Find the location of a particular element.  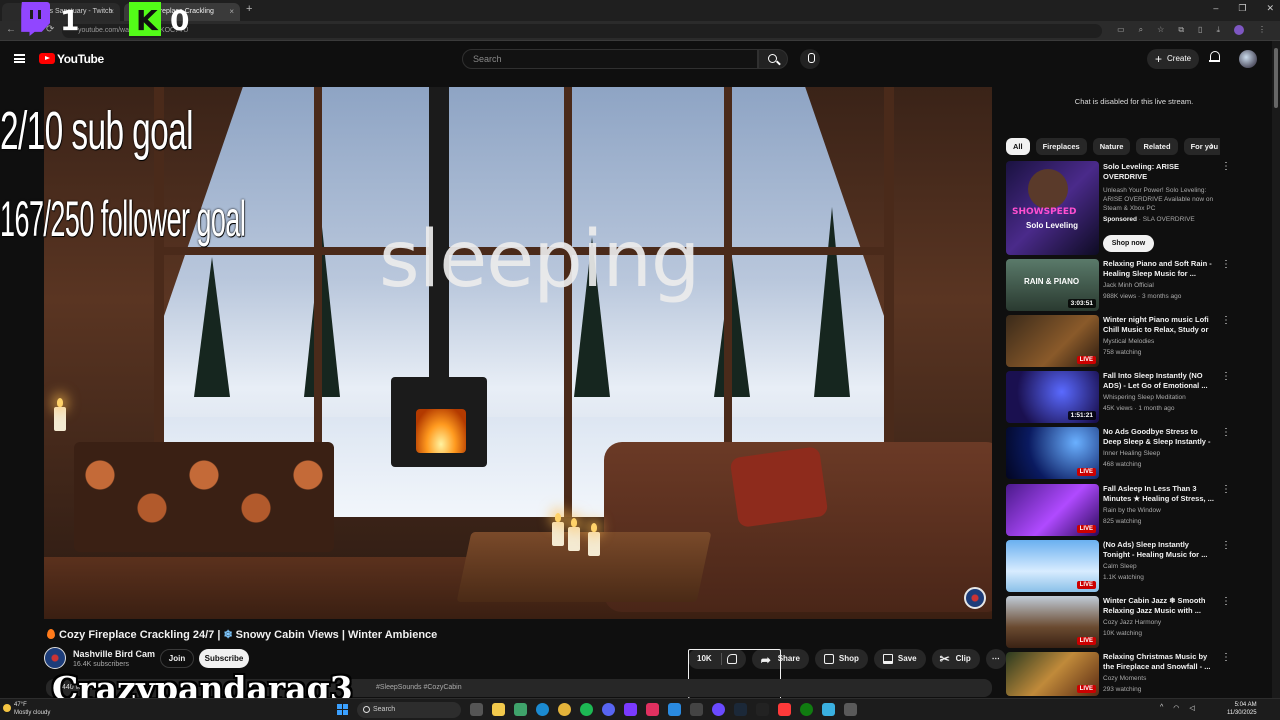

steam-icon is located at coordinates (740, 709).